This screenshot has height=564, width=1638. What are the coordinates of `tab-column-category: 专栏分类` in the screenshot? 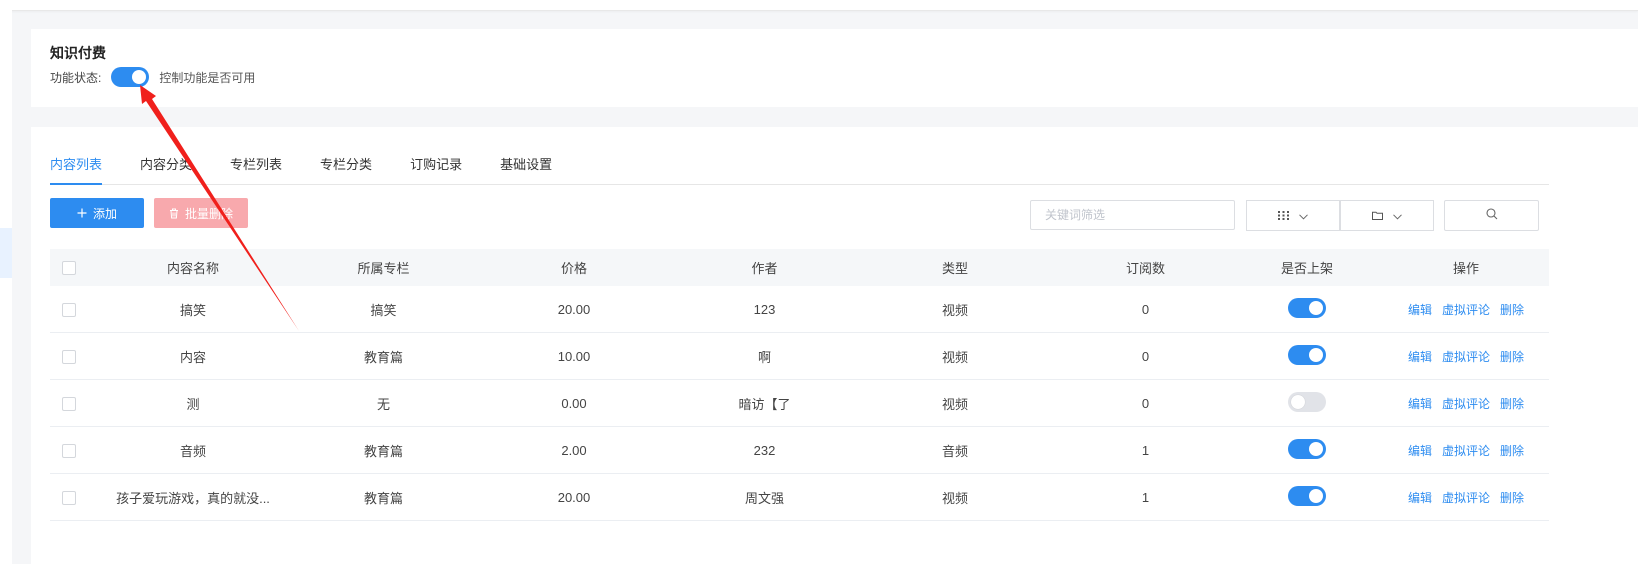 It's located at (346, 169).